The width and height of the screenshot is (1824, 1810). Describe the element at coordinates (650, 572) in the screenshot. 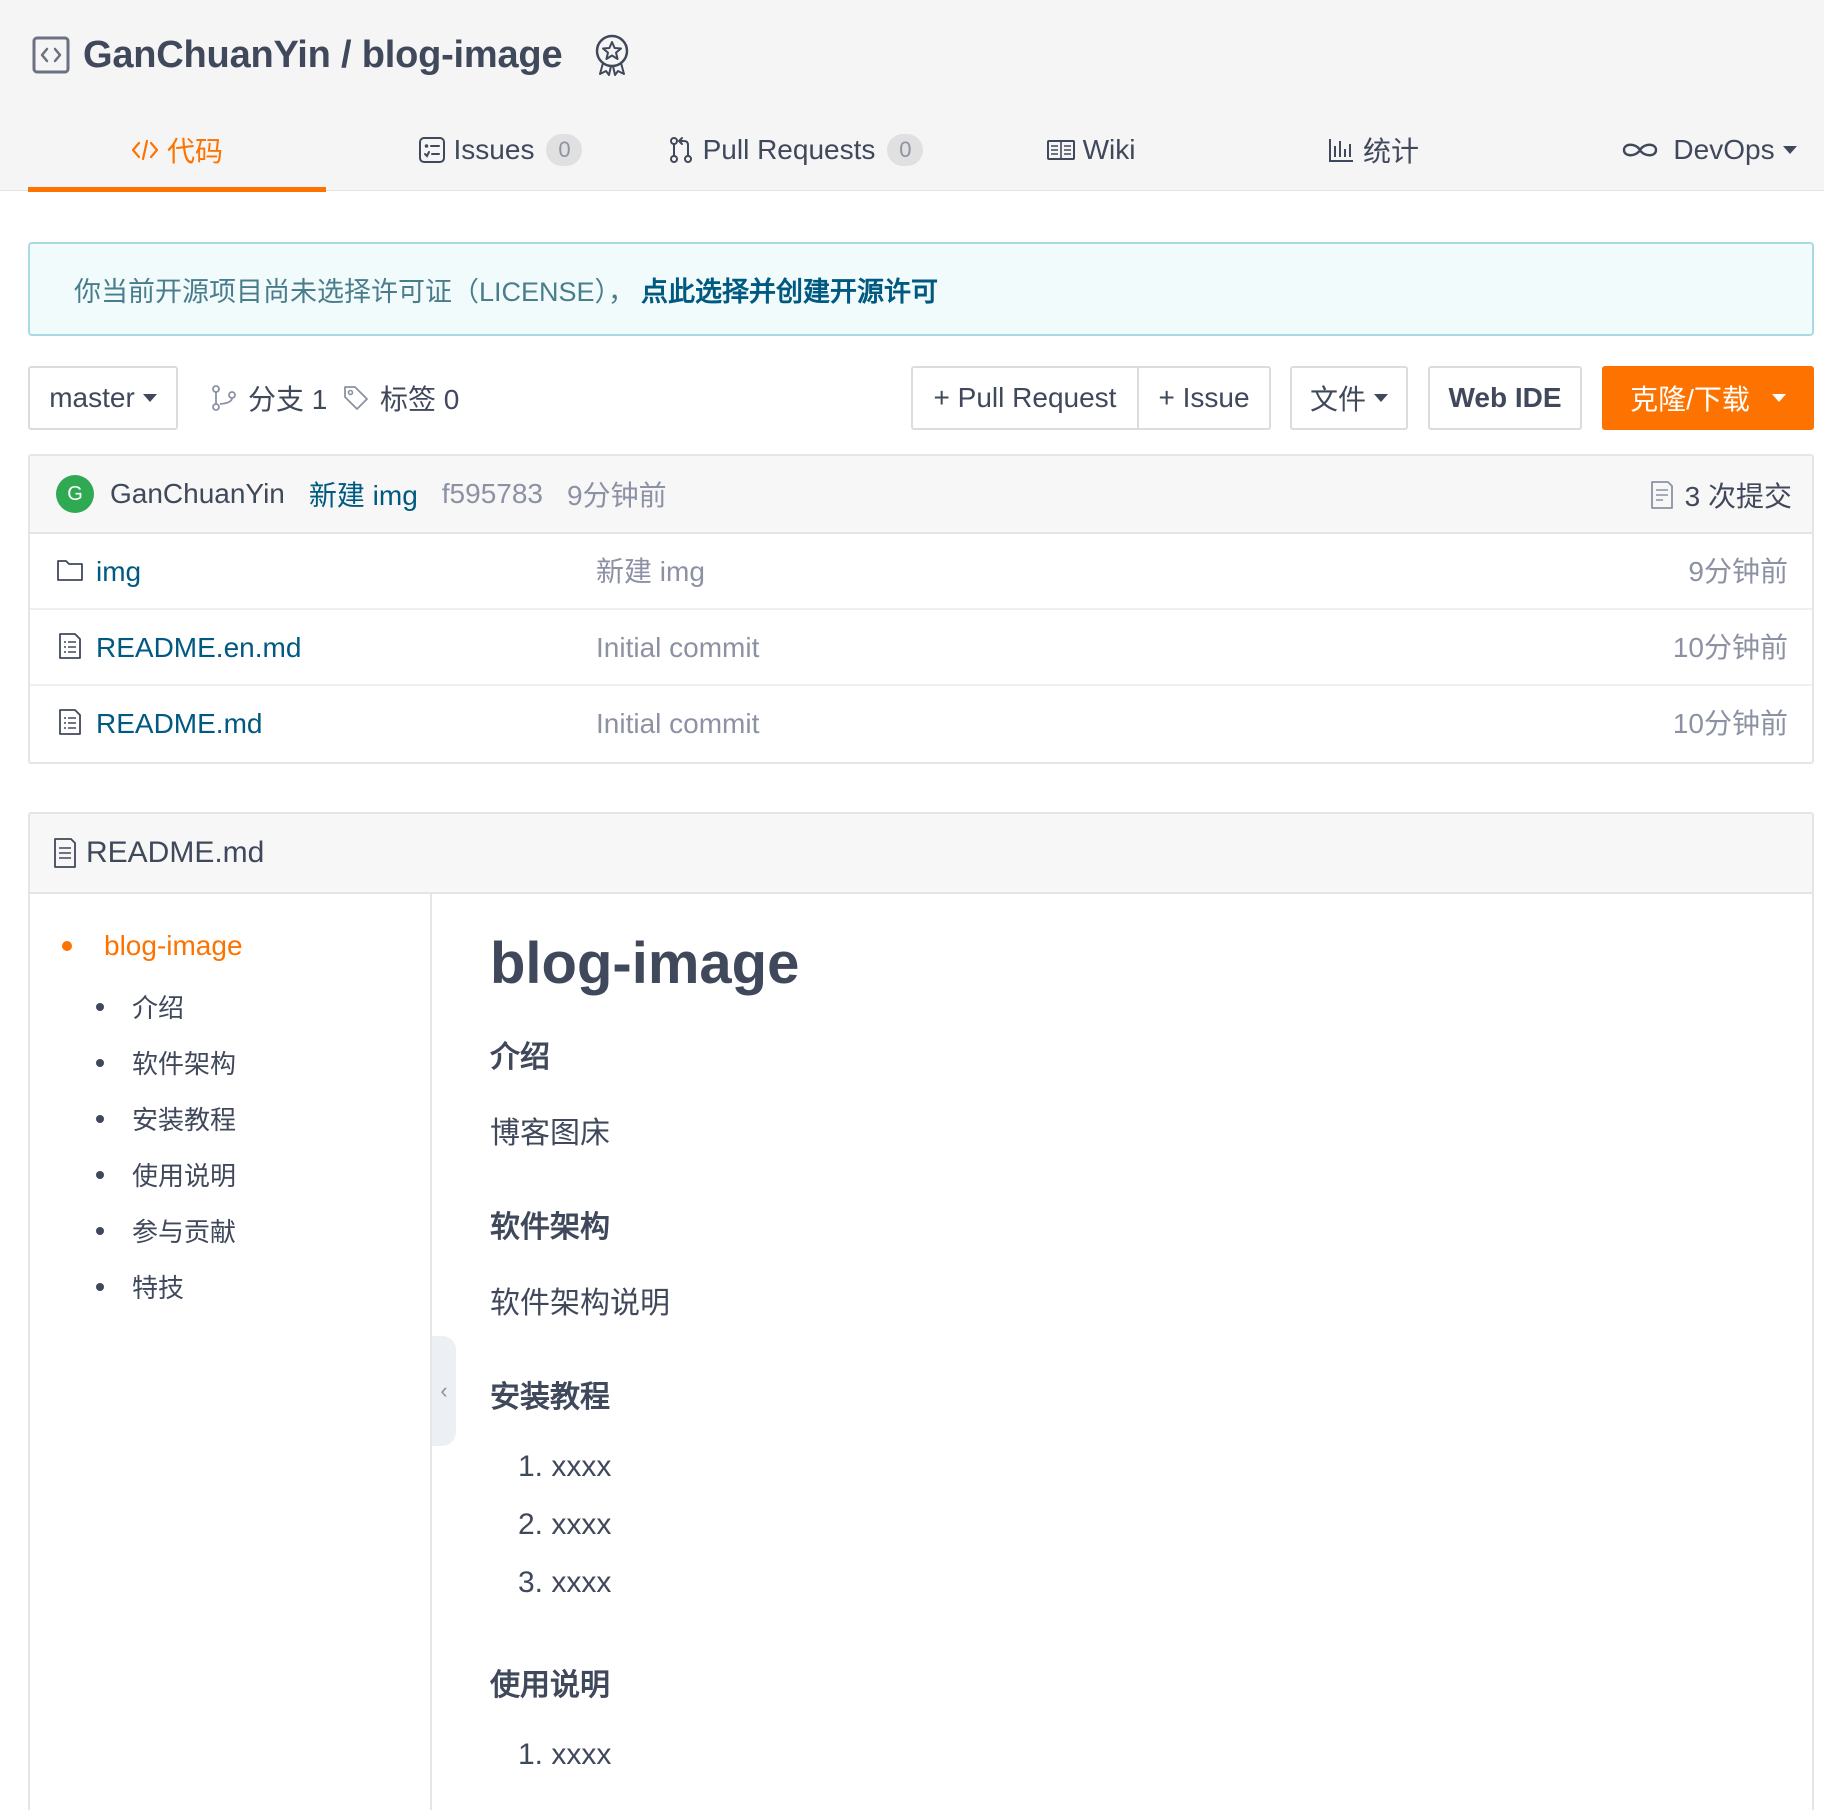

I see `file-commit-message: 新建 img` at that location.